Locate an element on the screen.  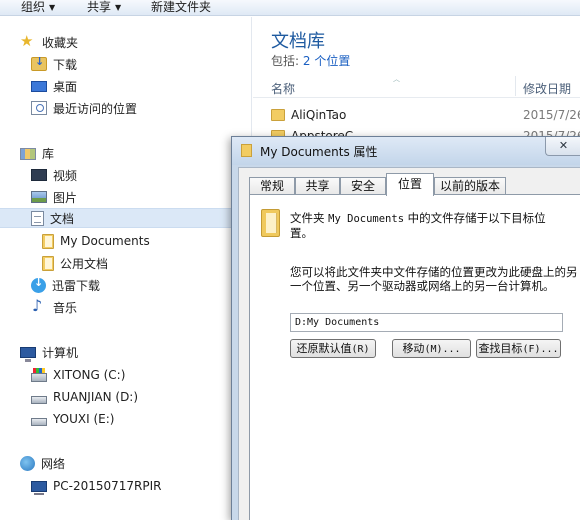
nav-favorites: 收藏夹 is located at coordinates (49, 42).